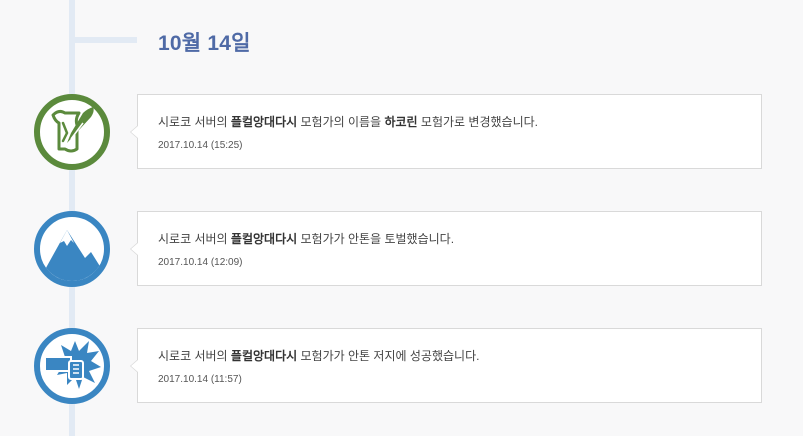  Describe the element at coordinates (106, 40) in the screenshot. I see `date-connector` at that location.